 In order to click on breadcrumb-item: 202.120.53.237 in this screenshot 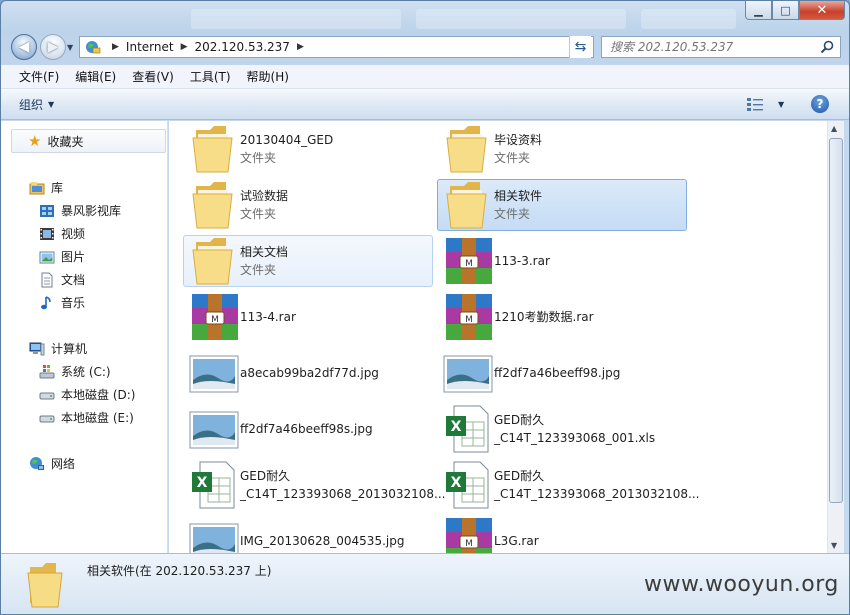, I will do `click(242, 47)`.